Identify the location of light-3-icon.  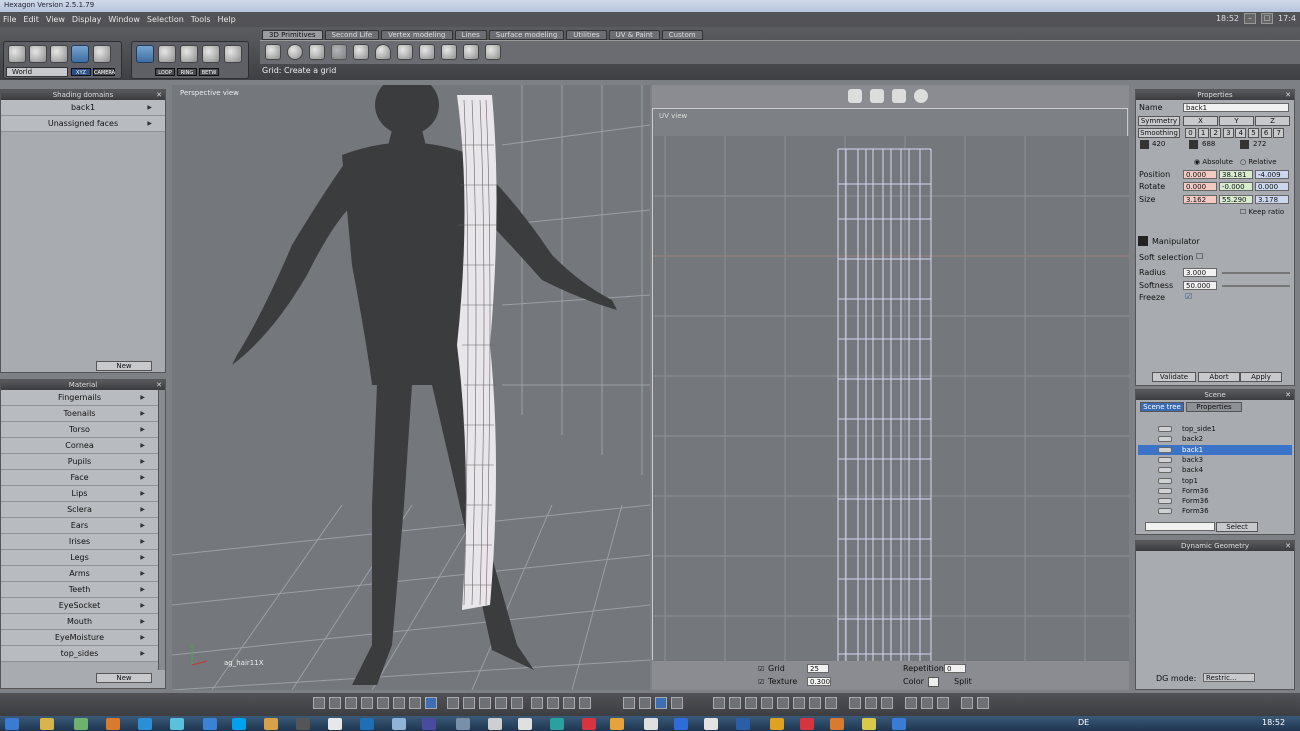
(887, 703).